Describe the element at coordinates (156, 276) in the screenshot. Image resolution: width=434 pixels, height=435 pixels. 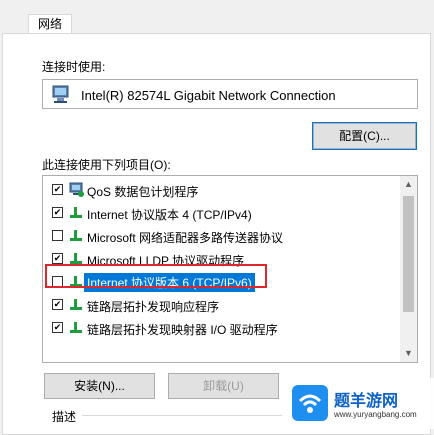
I see `highlight-annotation-box` at that location.